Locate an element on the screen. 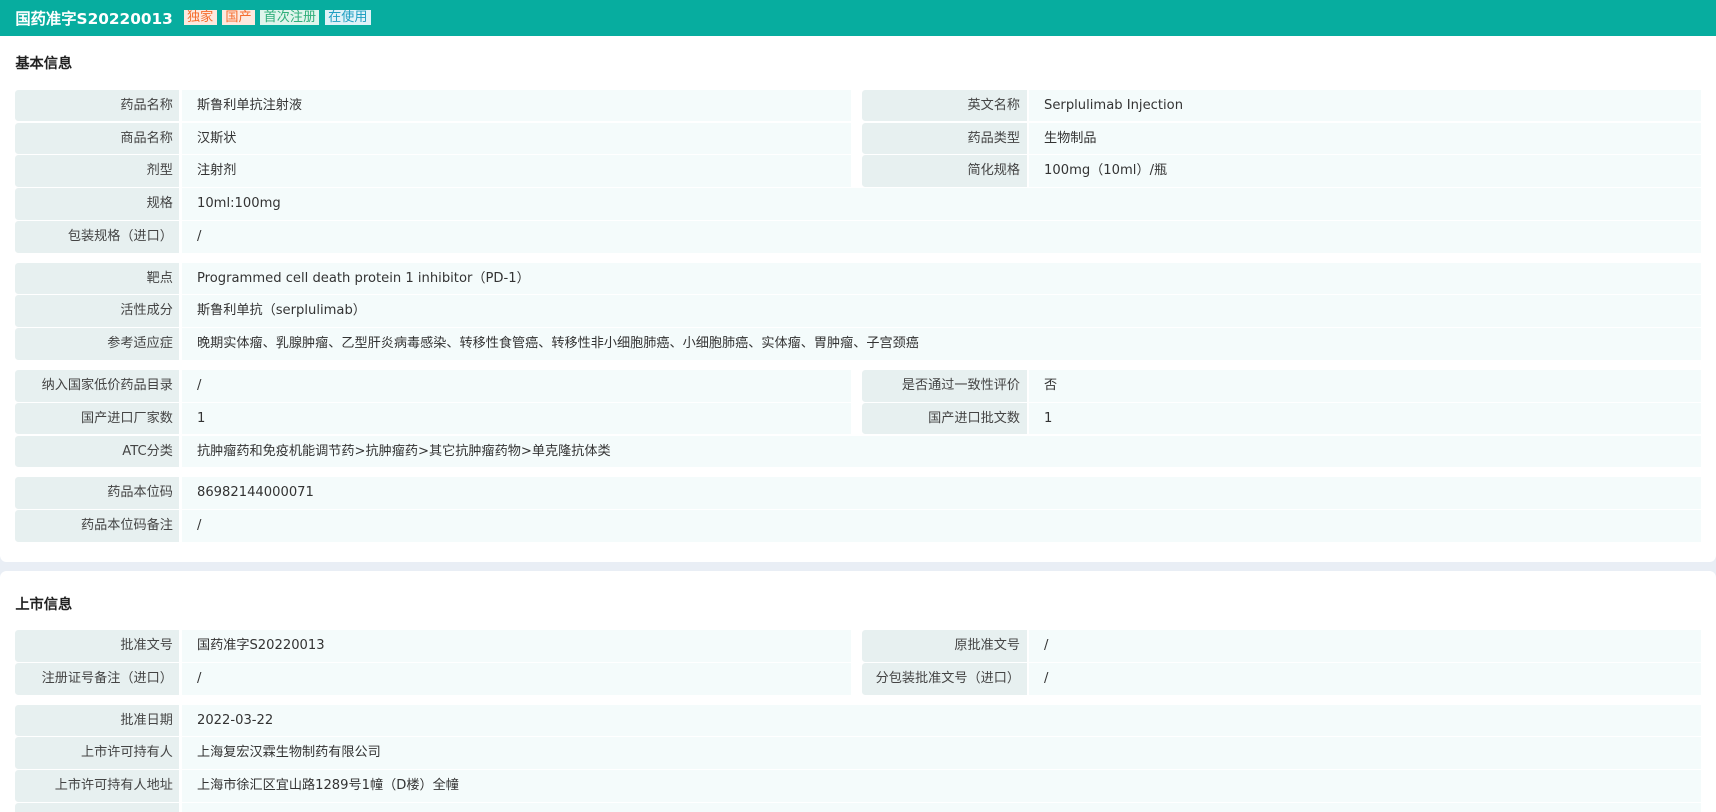 The image size is (1716, 812). field-value: Serplulimab Injection is located at coordinates (1364, 105).